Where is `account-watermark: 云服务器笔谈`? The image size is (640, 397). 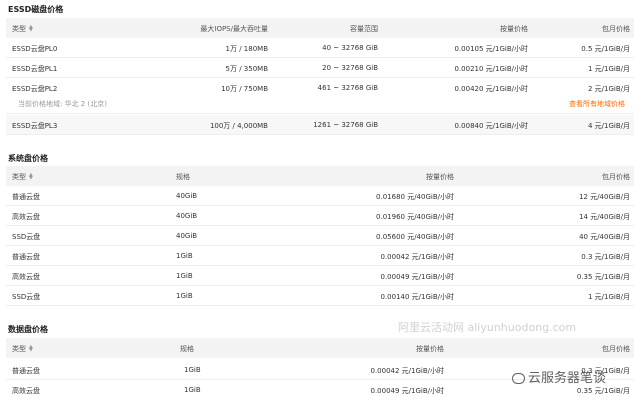
account-watermark: 云服务器笔谈 is located at coordinates (559, 376).